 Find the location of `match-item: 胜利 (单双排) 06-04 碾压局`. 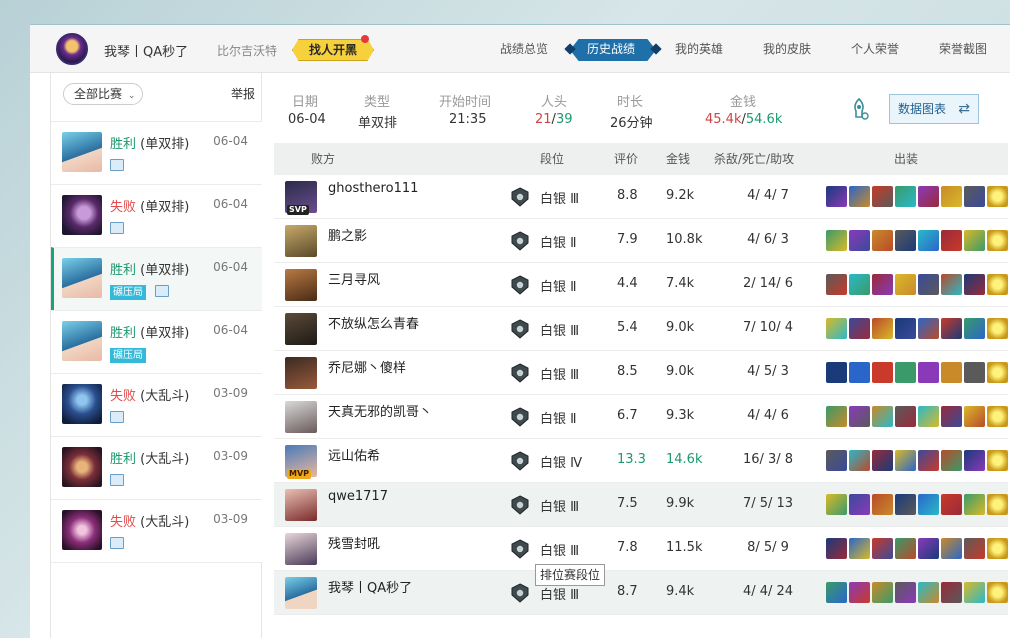

match-item: 胜利 (单双排) 06-04 碾压局 is located at coordinates (156, 341).